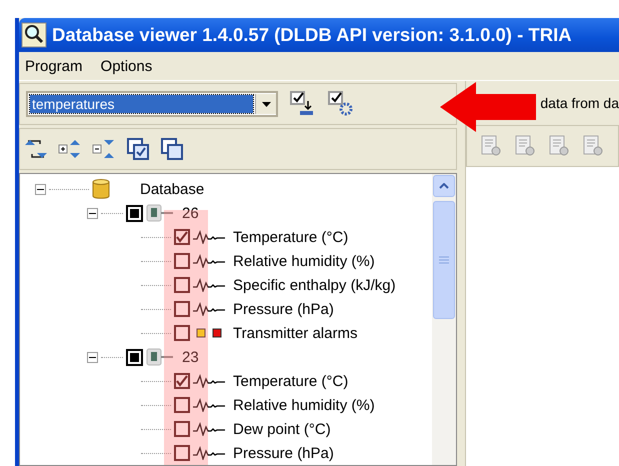 This screenshot has height=466, width=619. I want to click on panel-caption: data from da, so click(579, 103).